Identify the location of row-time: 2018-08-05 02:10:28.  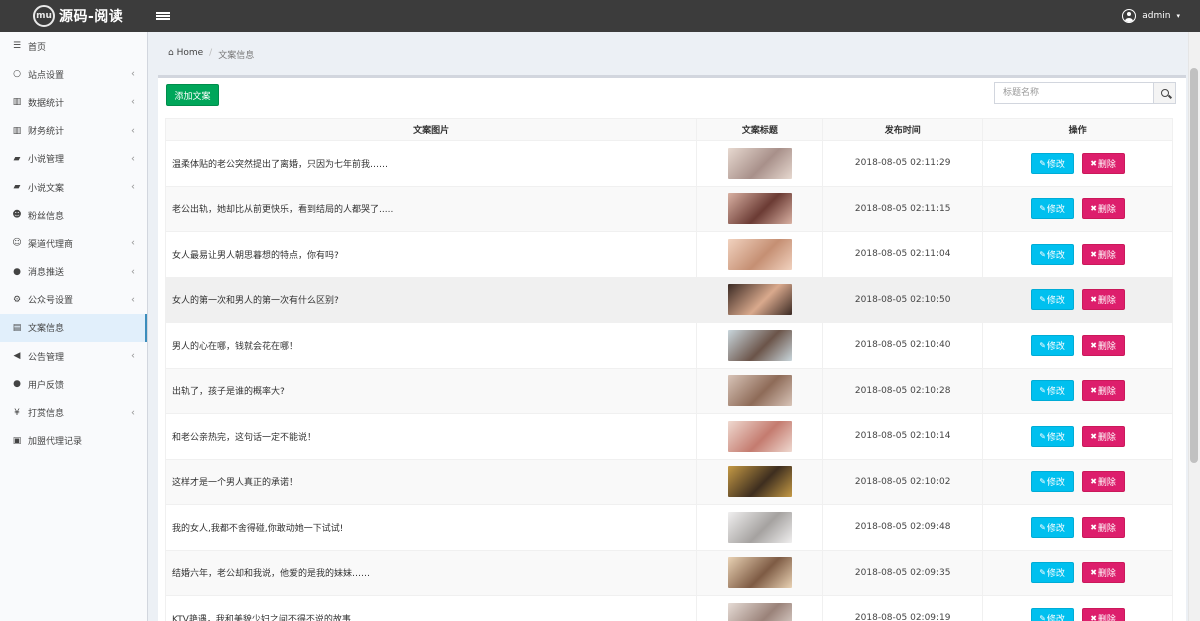
(903, 390).